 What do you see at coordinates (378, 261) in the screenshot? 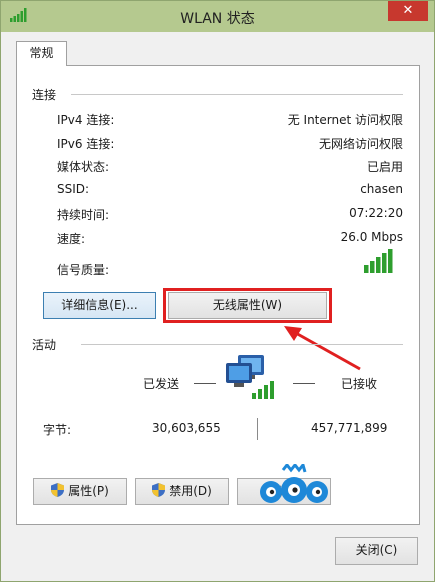
I see `signal-strength-icon` at bounding box center [378, 261].